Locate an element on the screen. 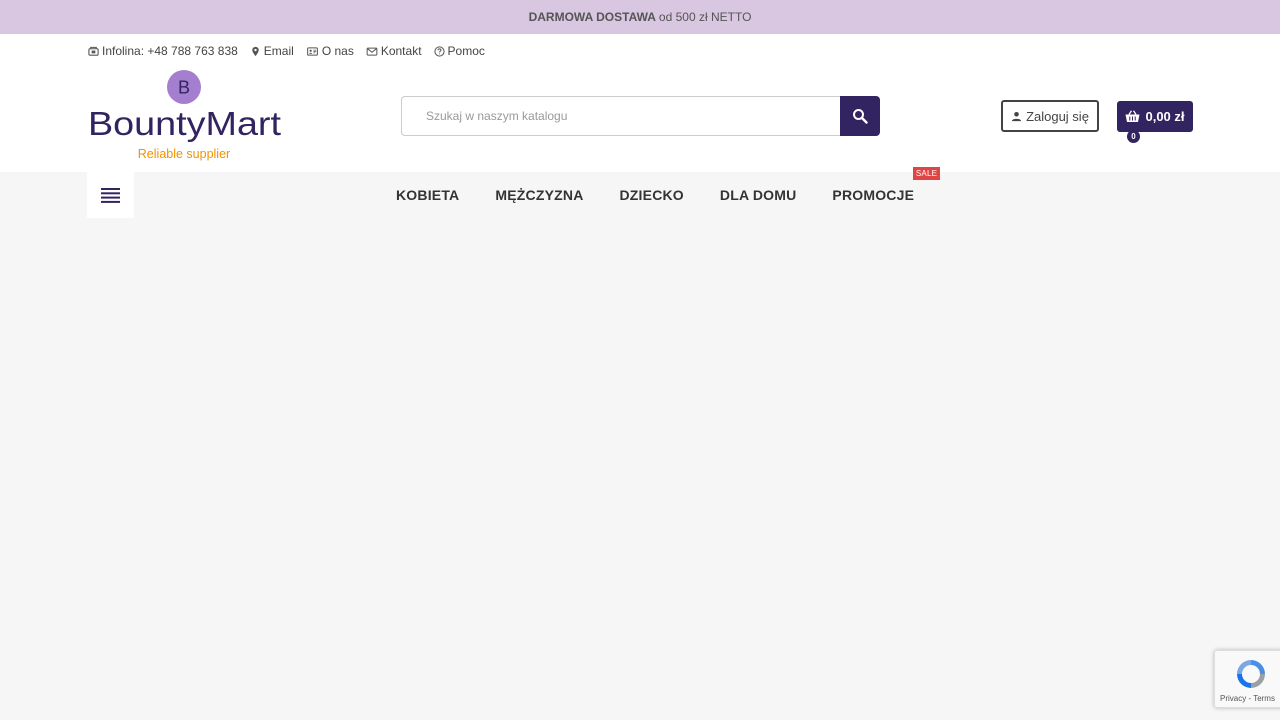  user-icon is located at coordinates (1016, 116).